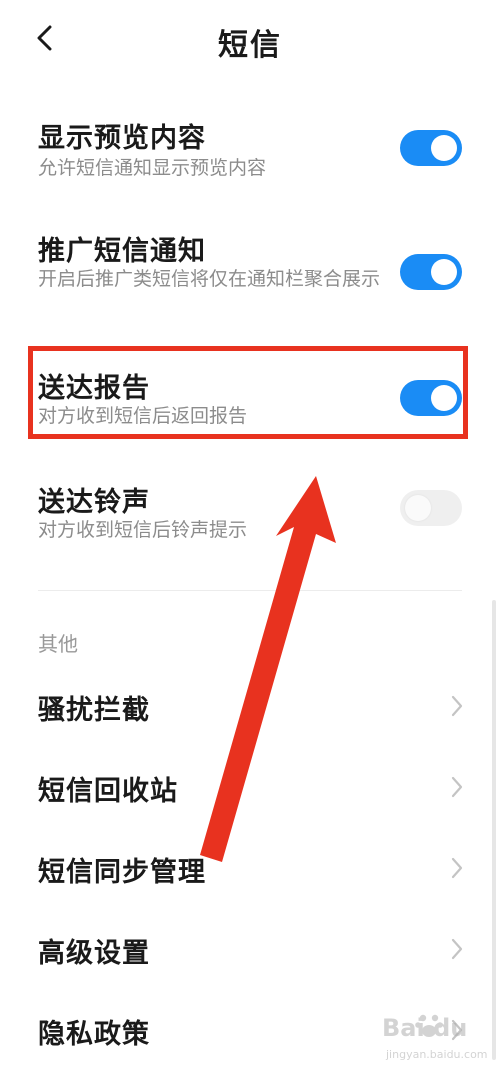 The height and width of the screenshot is (1070, 500). I want to click on watermark-brand: Bai du, so click(425, 1028).